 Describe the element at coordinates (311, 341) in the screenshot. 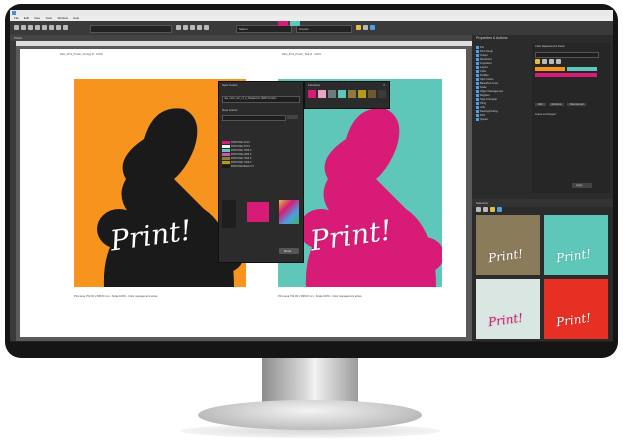

I see `status-bar` at that location.